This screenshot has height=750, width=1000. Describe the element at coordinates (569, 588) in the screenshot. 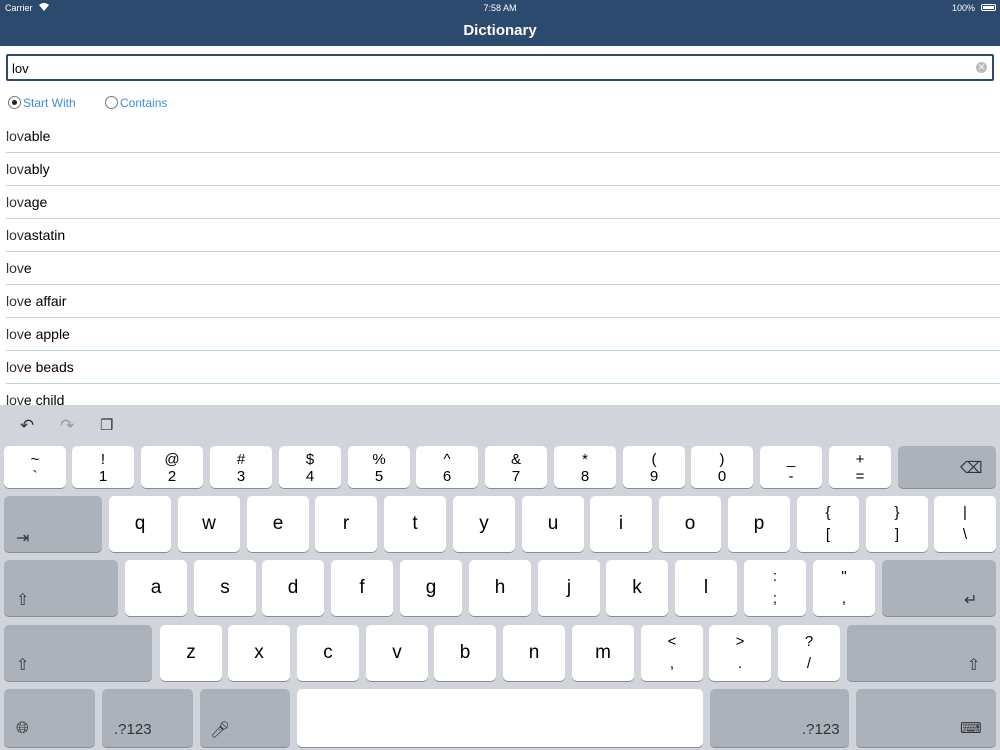

I see `key-j: j` at that location.